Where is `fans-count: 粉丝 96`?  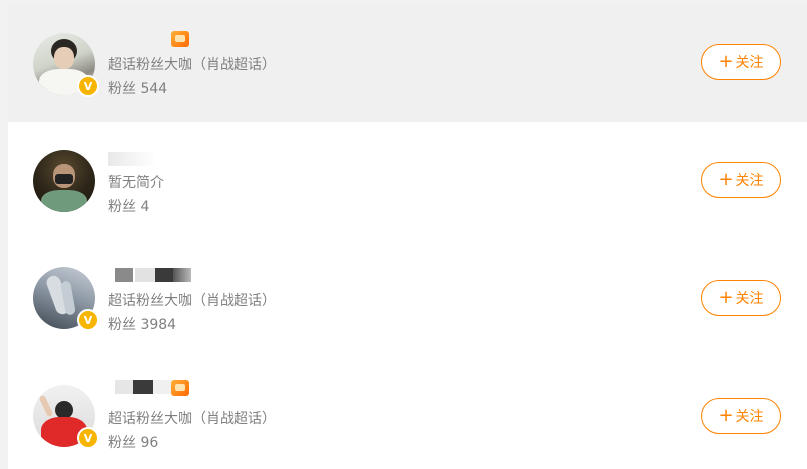
fans-count: 粉丝 96 is located at coordinates (133, 442).